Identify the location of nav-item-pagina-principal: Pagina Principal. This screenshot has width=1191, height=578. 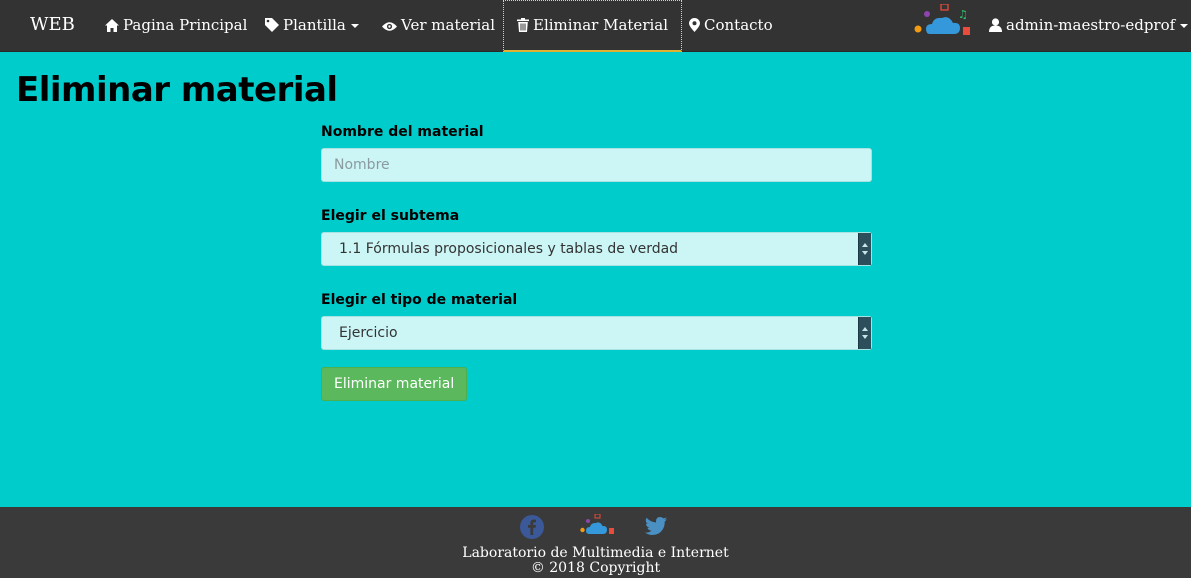
(176, 25).